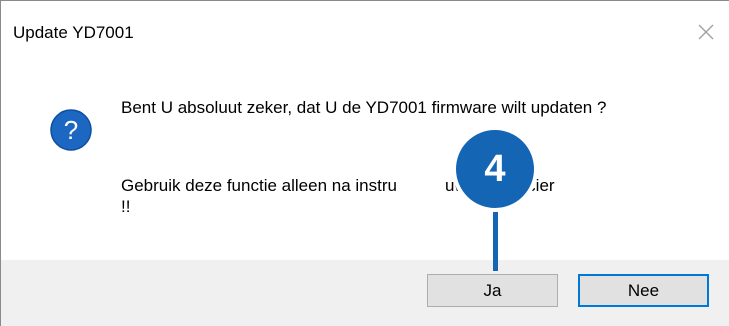 This screenshot has width=729, height=326. Describe the element at coordinates (259, 185) in the screenshot. I see `message-line-2-start: Gebruik deze functie alleen na instru` at that location.